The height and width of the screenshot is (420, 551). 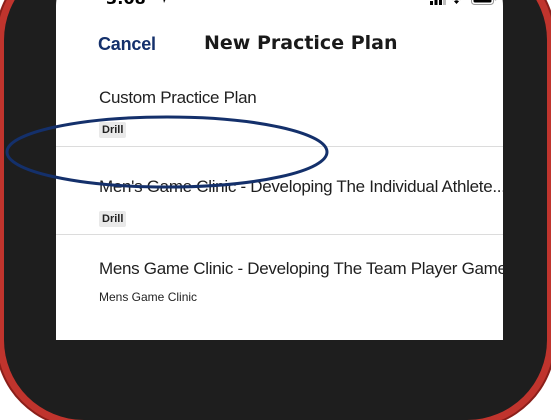 I want to click on status-time: 3:08, so click(x=126, y=4).